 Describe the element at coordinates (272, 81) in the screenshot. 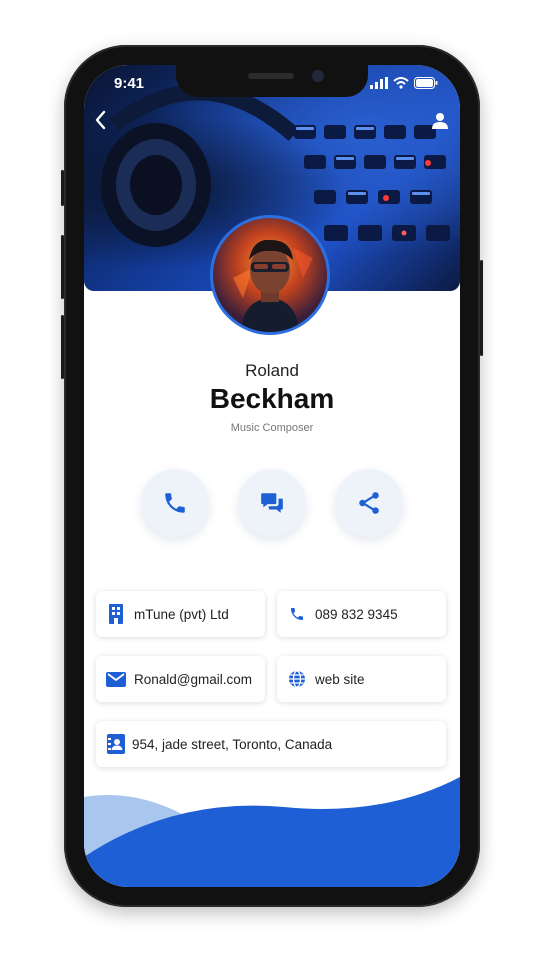

I see `notch` at that location.